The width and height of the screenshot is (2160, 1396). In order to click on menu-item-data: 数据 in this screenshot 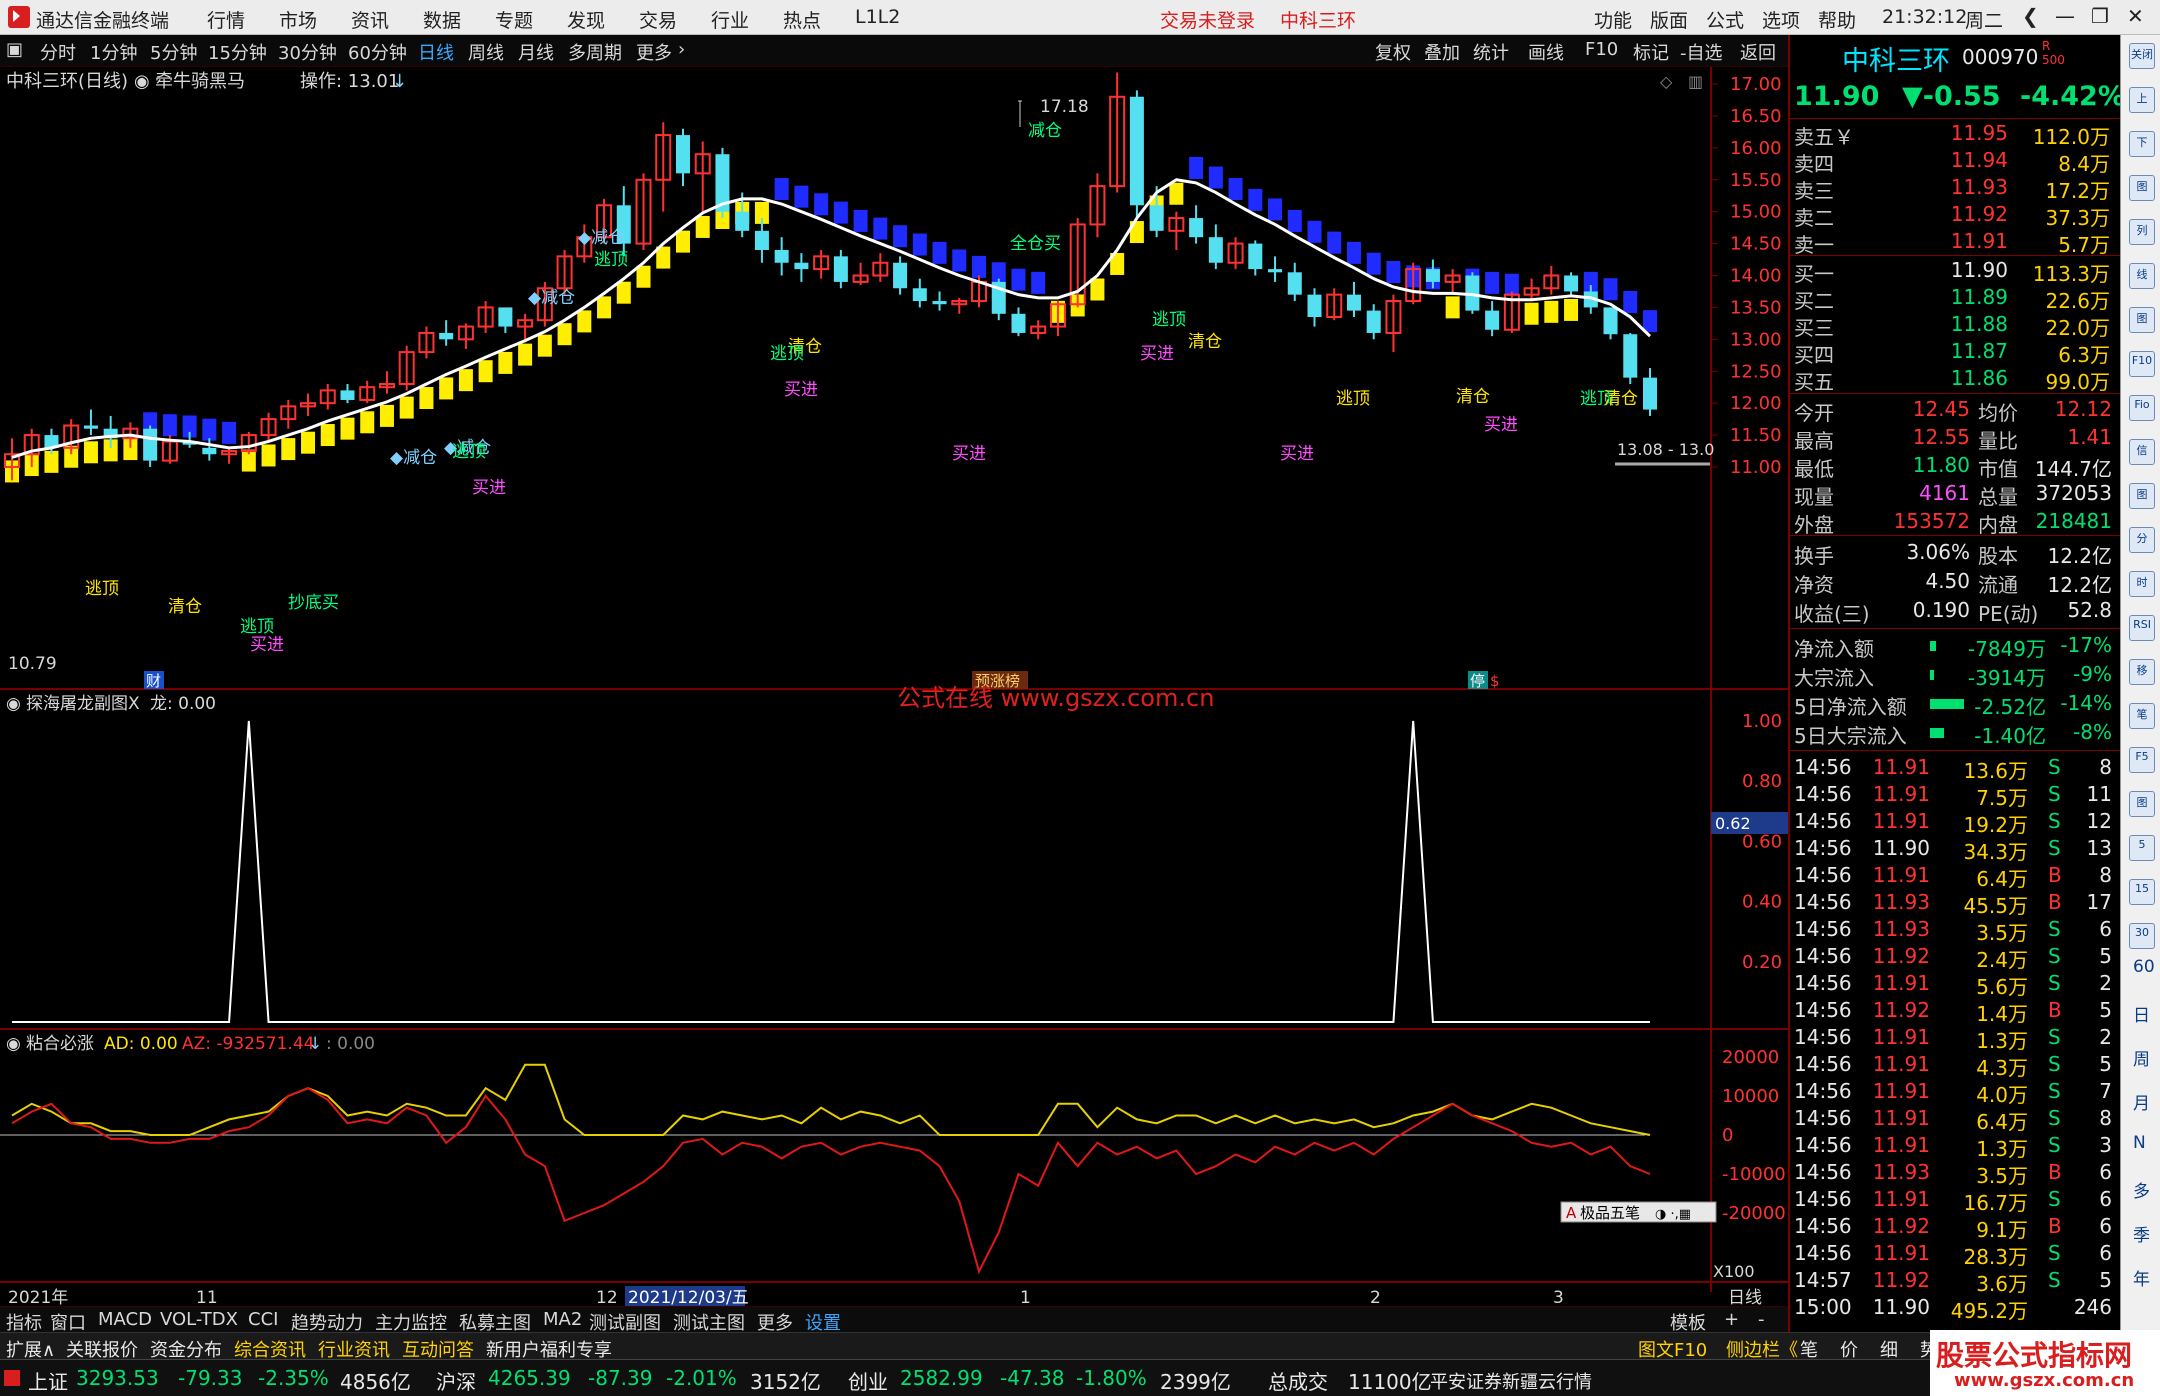, I will do `click(442, 19)`.